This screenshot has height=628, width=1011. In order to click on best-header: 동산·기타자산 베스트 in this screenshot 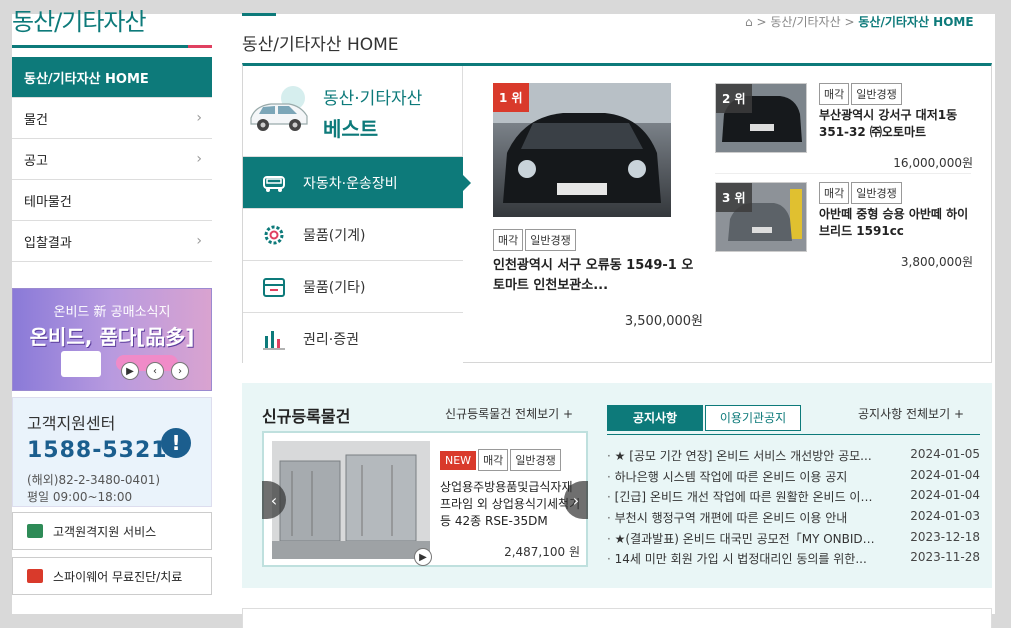, I will do `click(353, 111)`.